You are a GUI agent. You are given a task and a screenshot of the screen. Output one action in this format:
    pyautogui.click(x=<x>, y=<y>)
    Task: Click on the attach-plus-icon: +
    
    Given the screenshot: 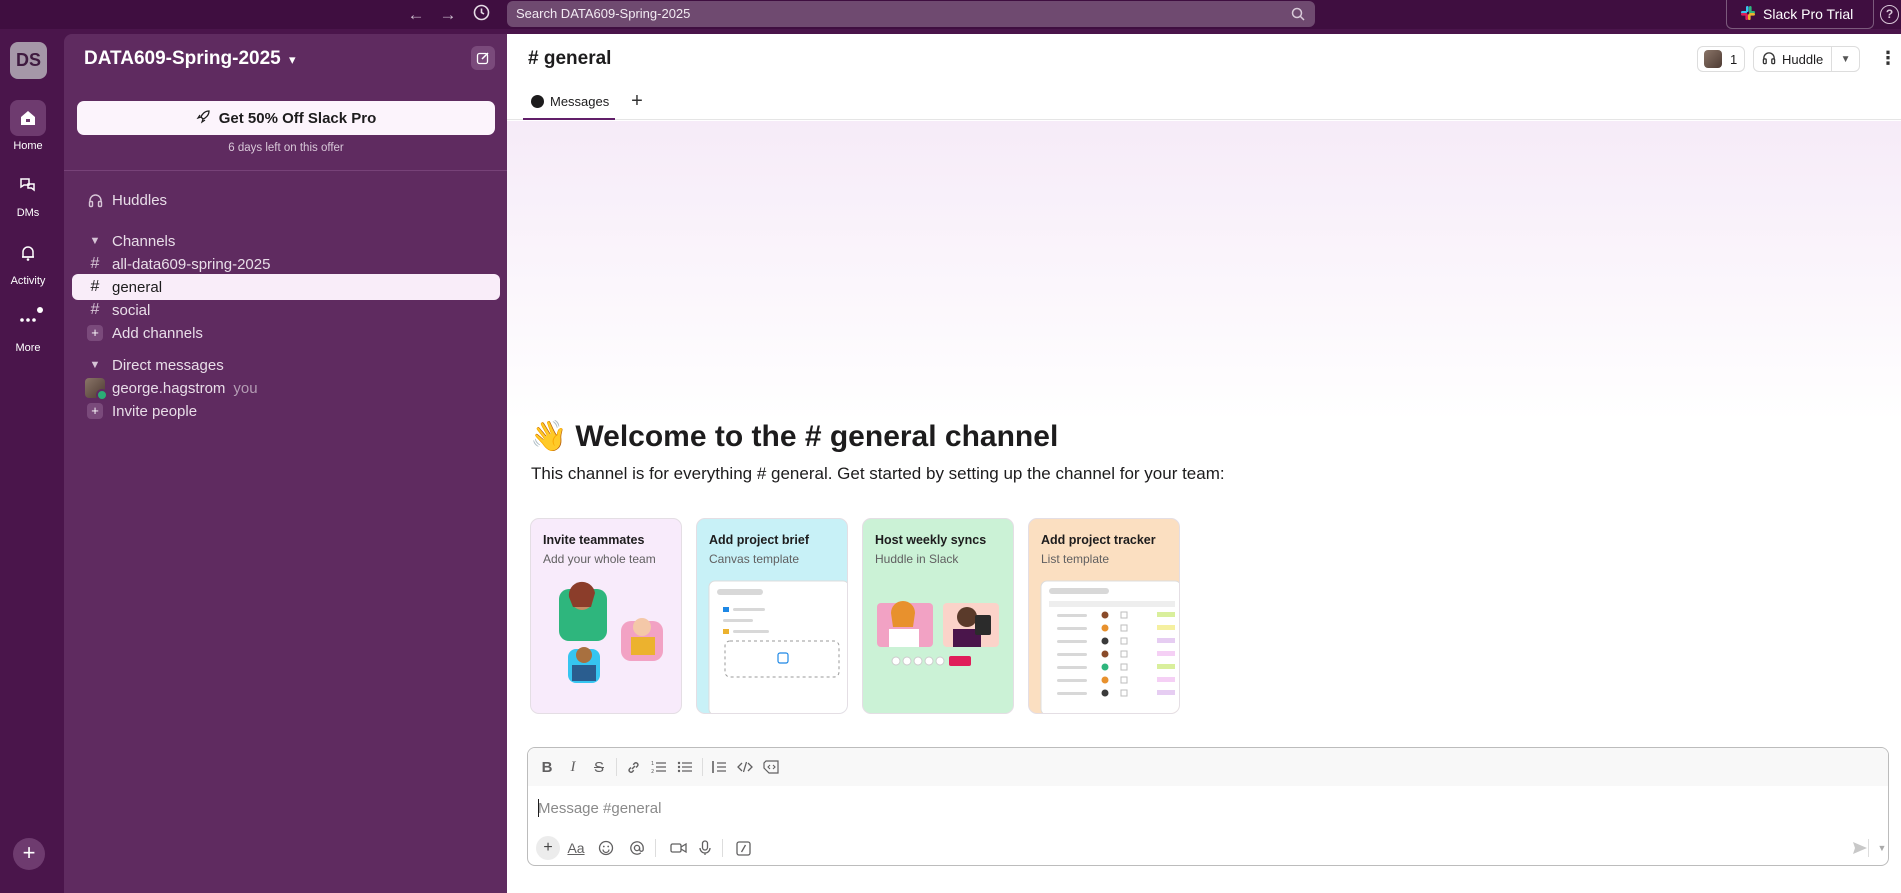 What is the action you would take?
    pyautogui.click(x=548, y=848)
    